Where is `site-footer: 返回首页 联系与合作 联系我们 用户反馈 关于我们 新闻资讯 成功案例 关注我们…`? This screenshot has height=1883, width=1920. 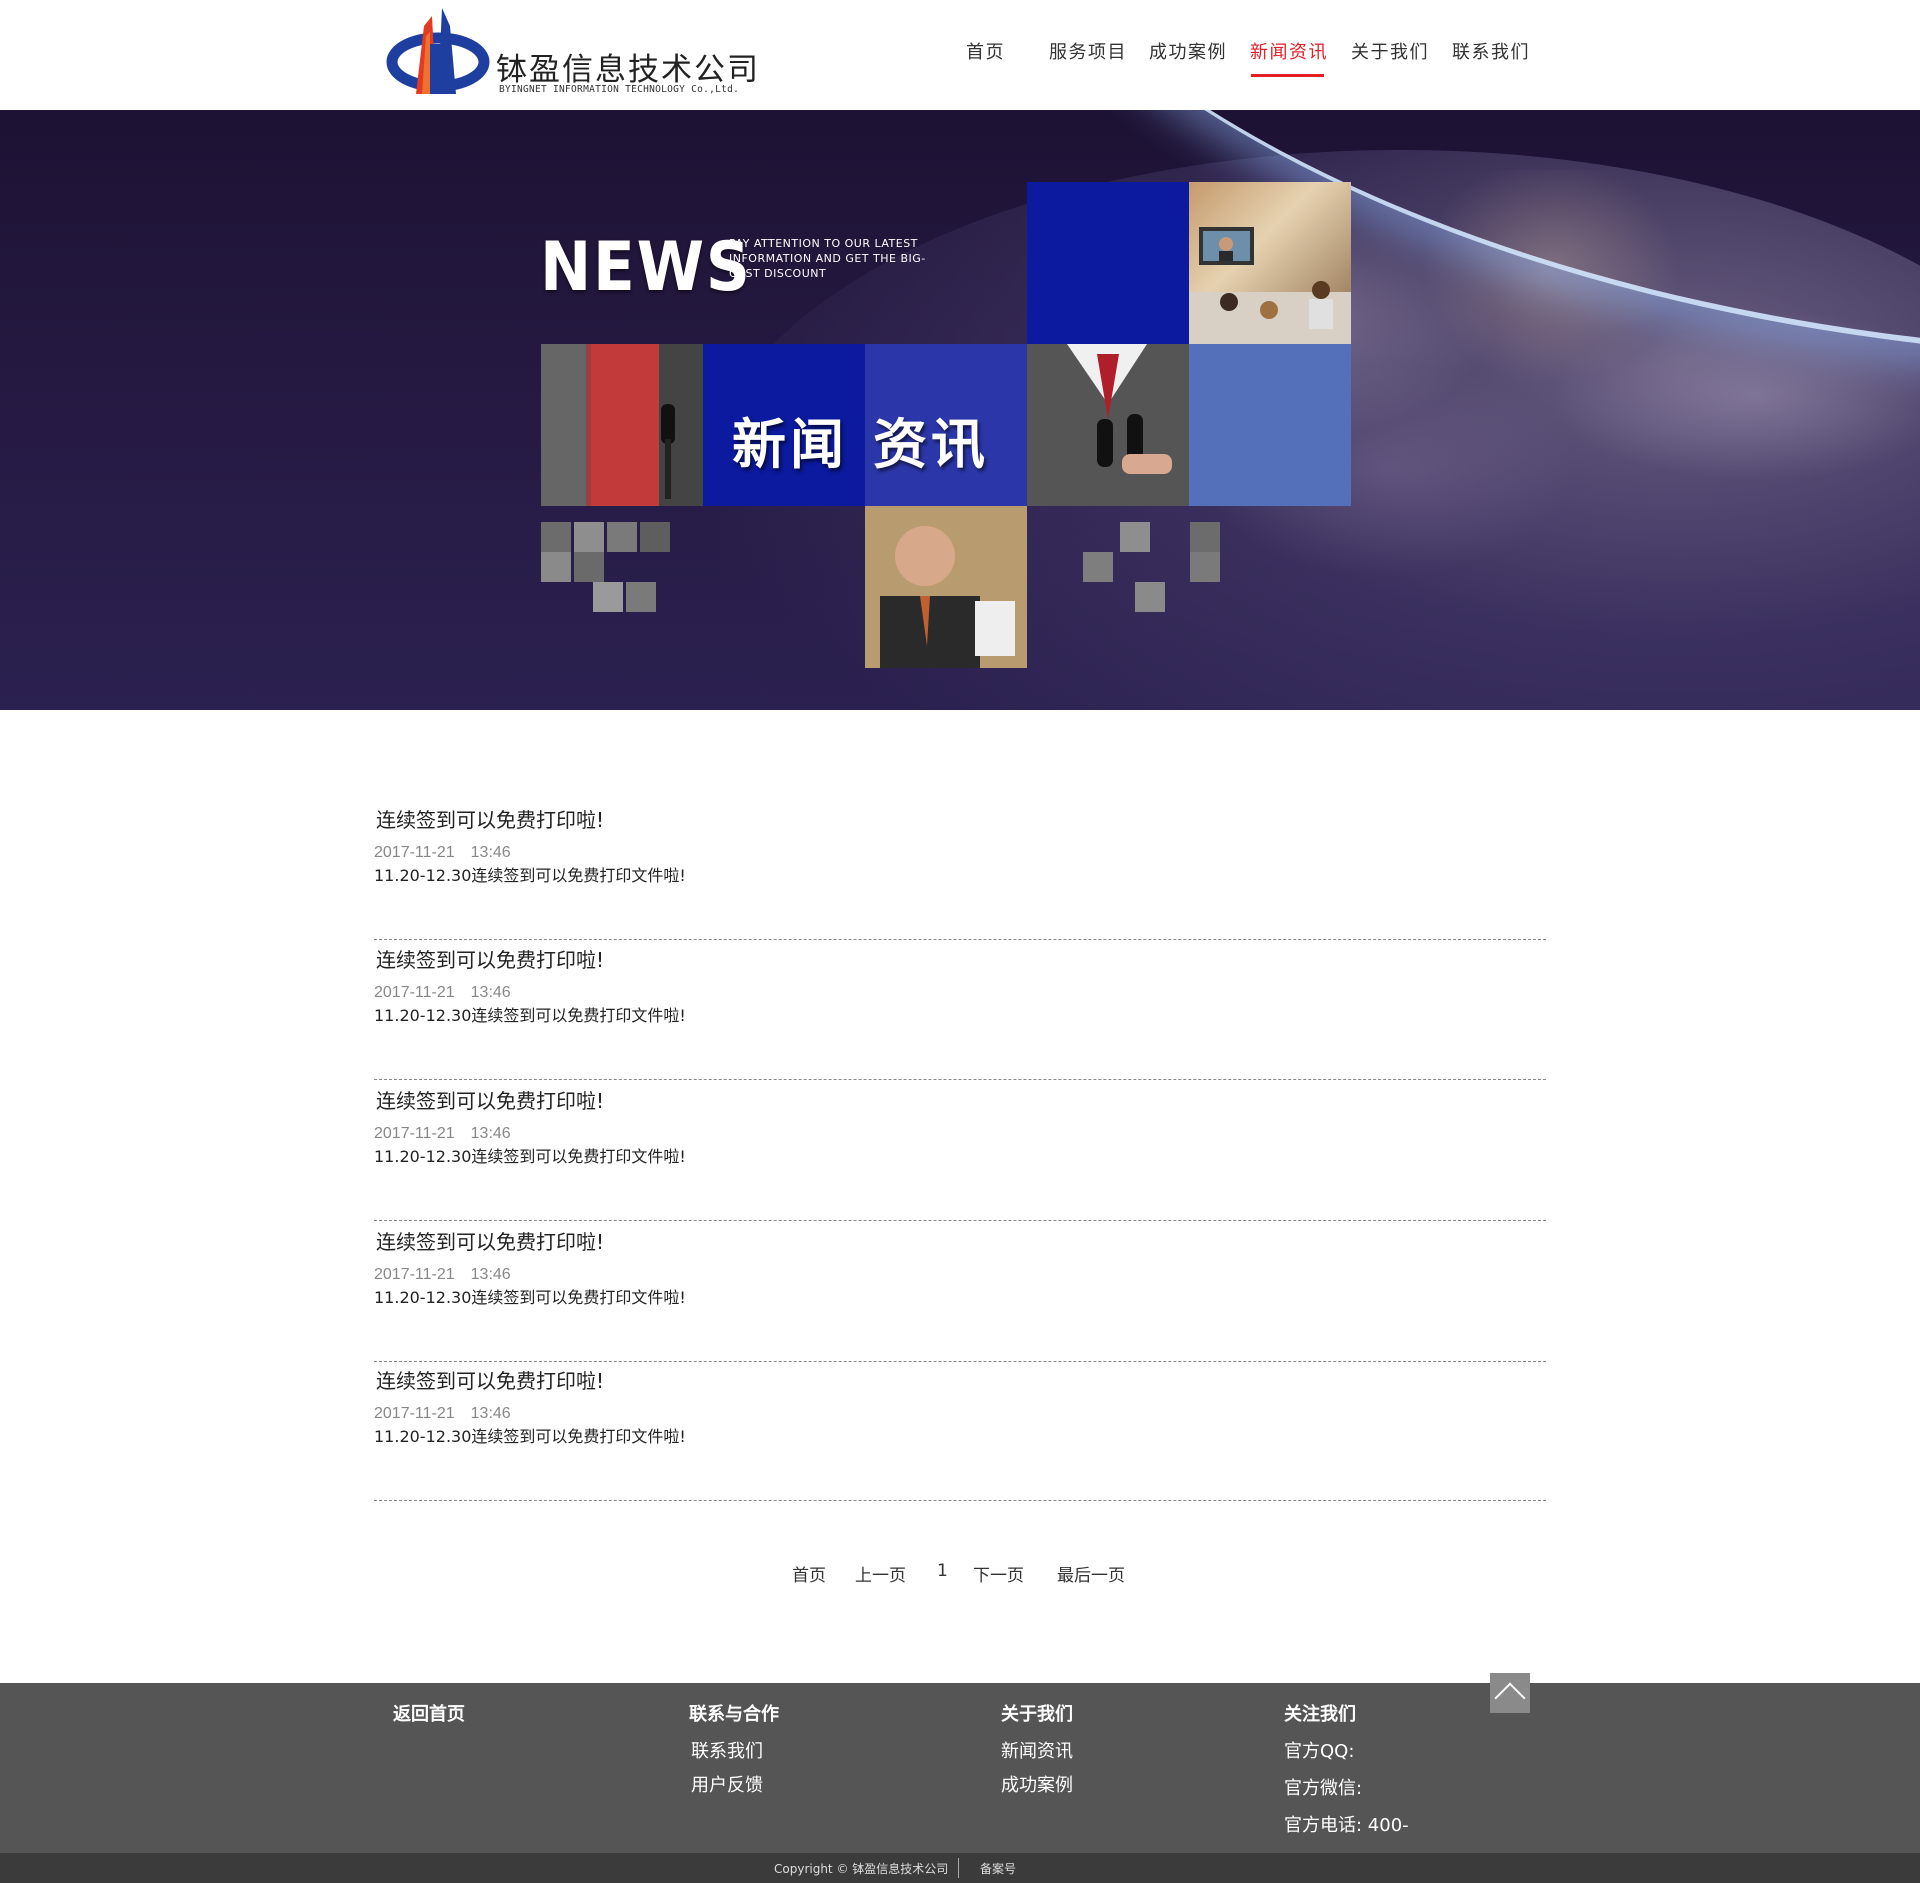
site-footer: 返回首页 联系与合作 联系我们 用户反馈 关于我们 新闻资讯 成功案例 关注我们… is located at coordinates (960, 1768).